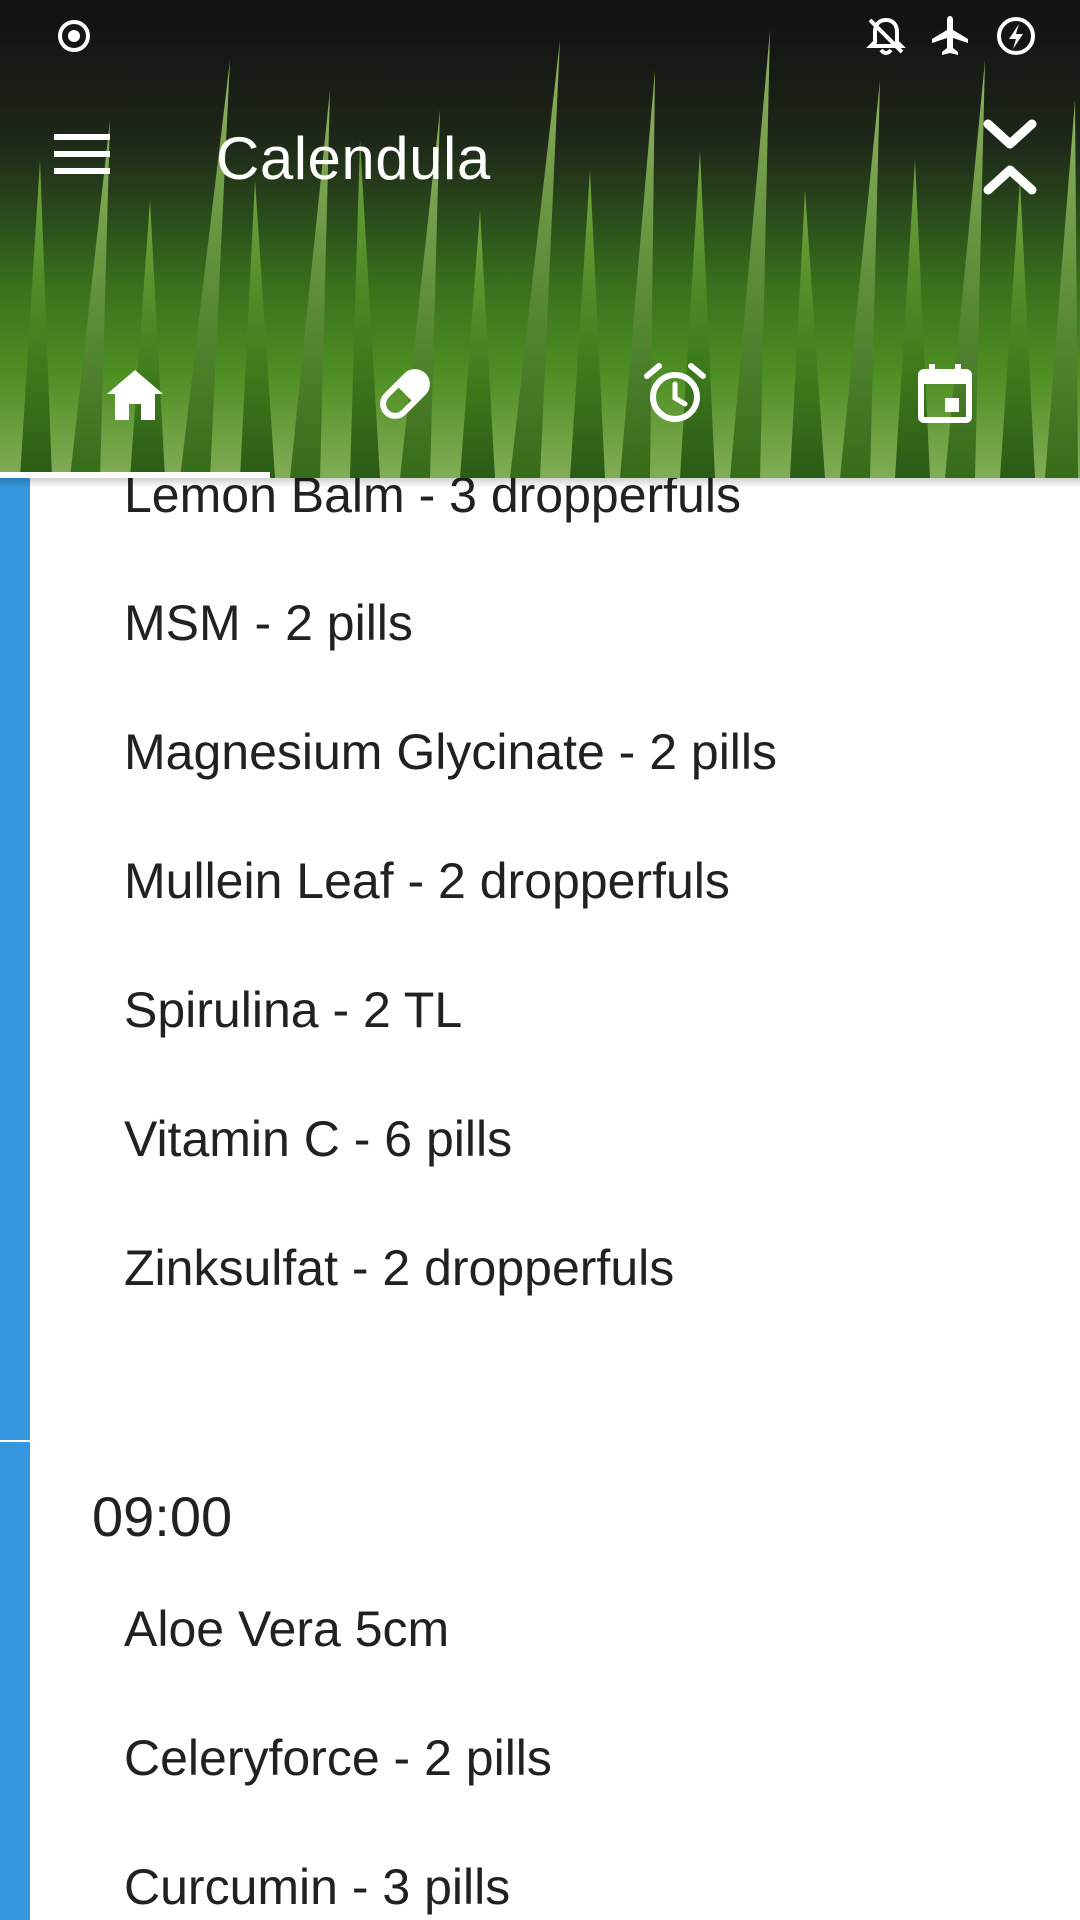 The width and height of the screenshot is (1080, 1920). What do you see at coordinates (399, 1268) in the screenshot?
I see `list-item: Zinksulfat - 2 dropperfuls` at bounding box center [399, 1268].